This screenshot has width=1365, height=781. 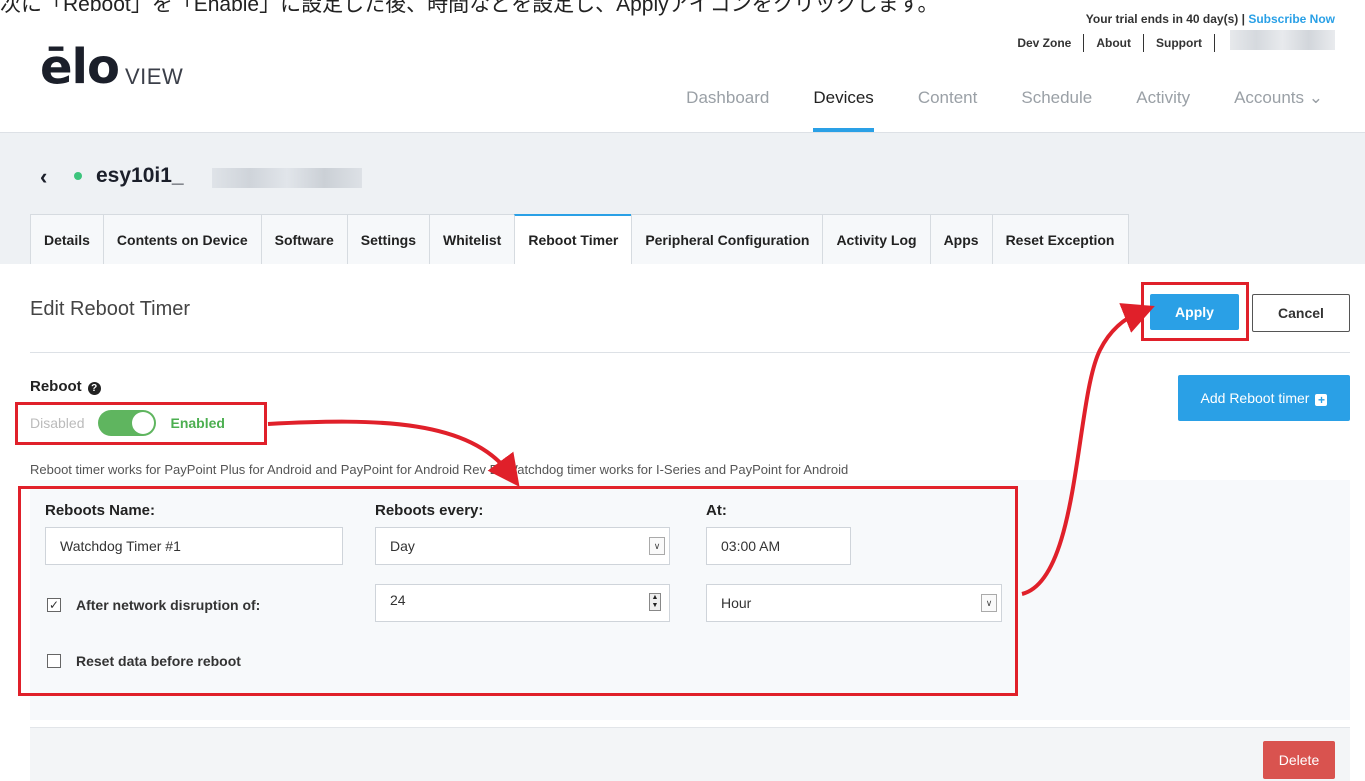 What do you see at coordinates (1113, 43) in the screenshot?
I see `about-link: About` at bounding box center [1113, 43].